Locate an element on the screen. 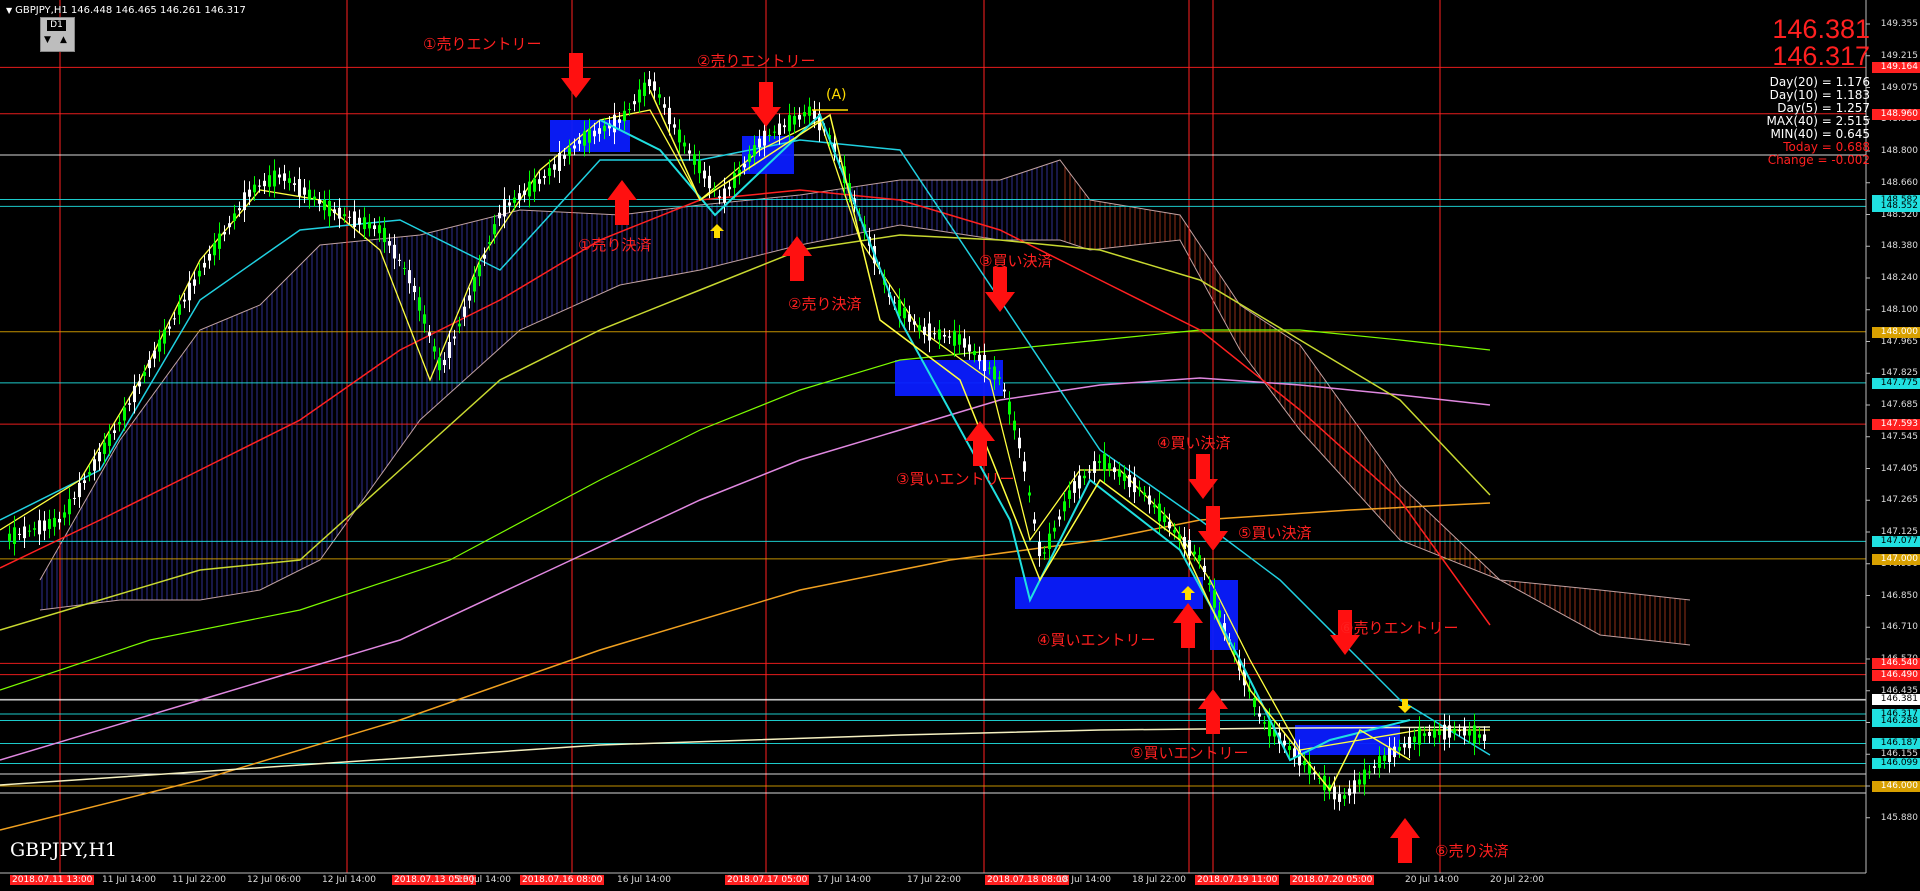 This screenshot has height=891, width=1920. price-axis-label: 145.880 is located at coordinates (1899, 817).